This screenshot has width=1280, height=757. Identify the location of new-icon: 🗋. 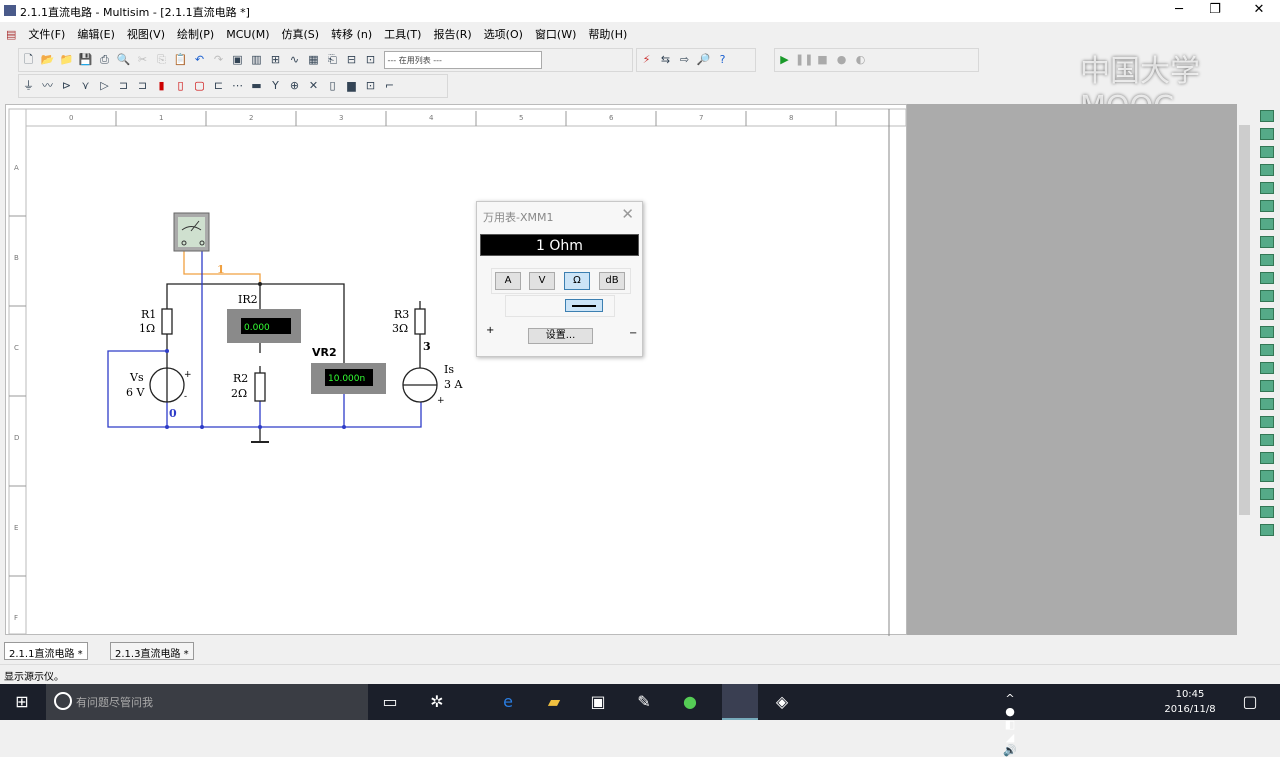
(28, 60).